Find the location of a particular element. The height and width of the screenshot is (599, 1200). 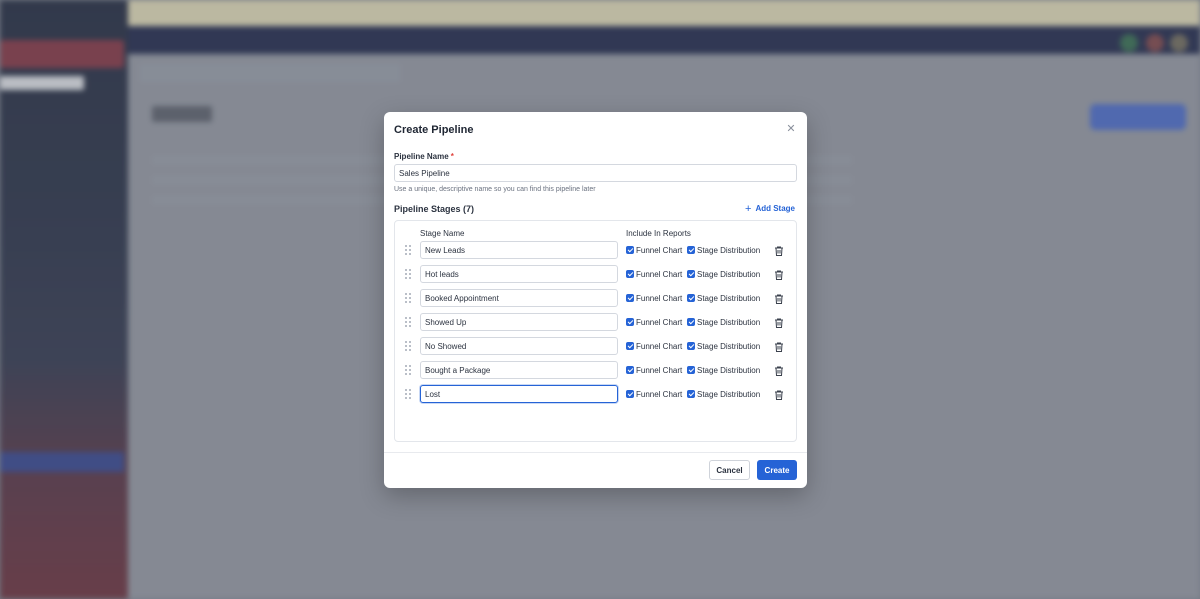

footer-divider is located at coordinates (595, 452).